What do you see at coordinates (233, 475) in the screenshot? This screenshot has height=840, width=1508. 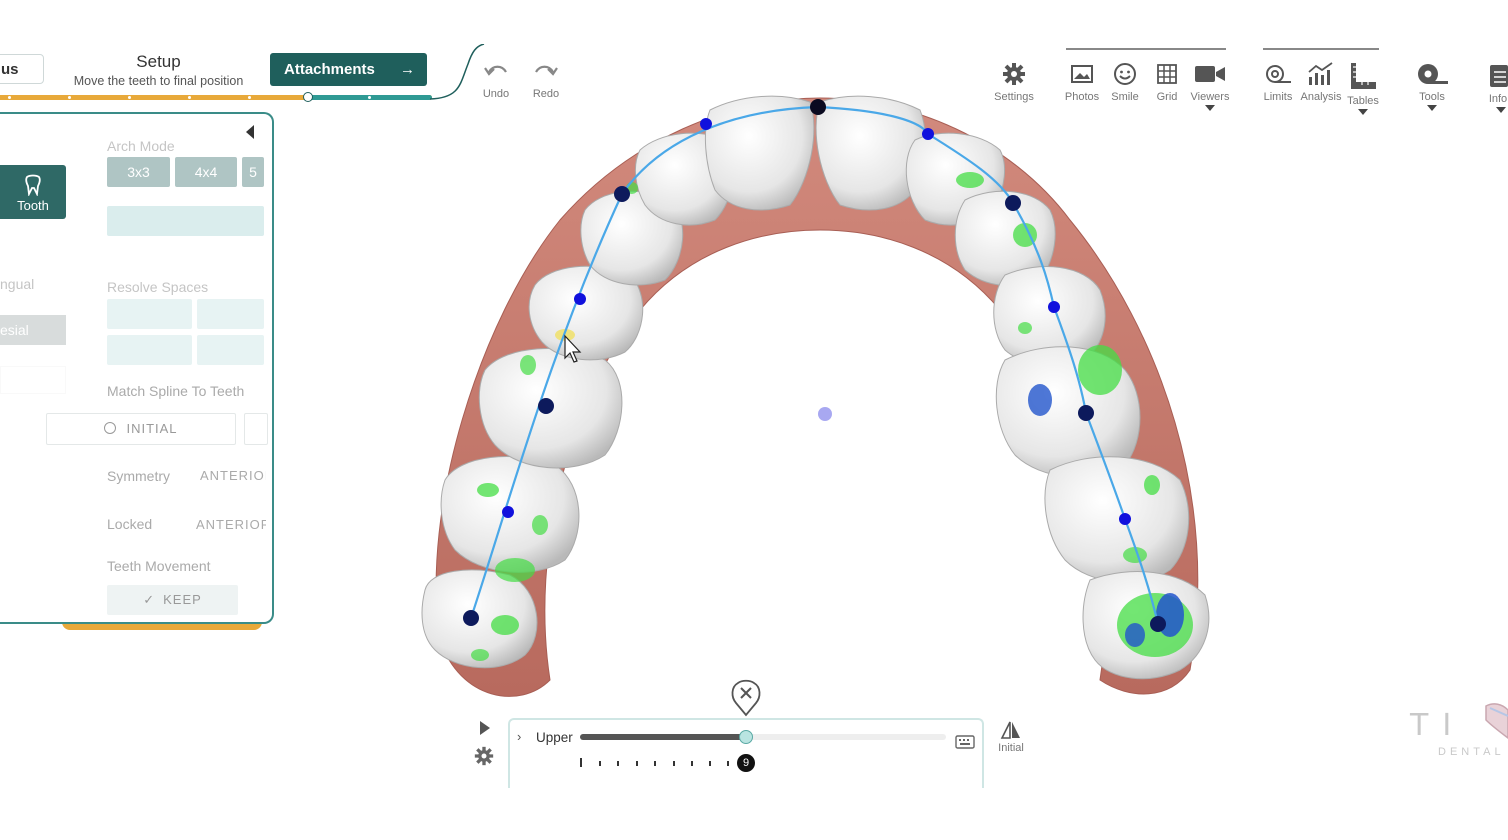 I see `symmetry-value: ANTERIOI` at bounding box center [233, 475].